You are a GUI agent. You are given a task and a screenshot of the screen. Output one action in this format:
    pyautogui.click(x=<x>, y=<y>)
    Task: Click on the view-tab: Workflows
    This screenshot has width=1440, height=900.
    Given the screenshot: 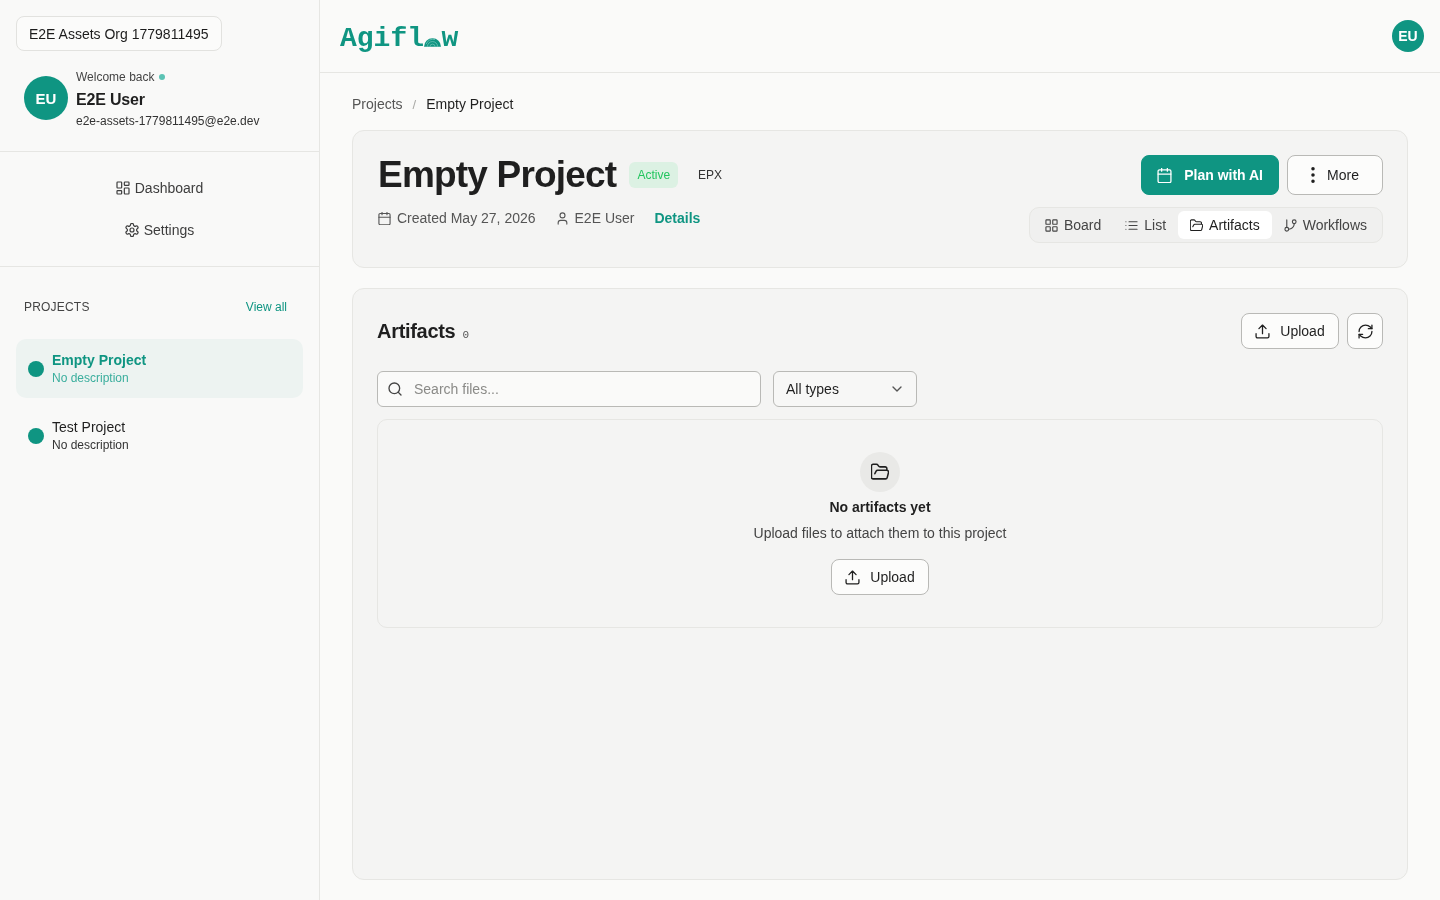 What is the action you would take?
    pyautogui.click(x=1325, y=225)
    